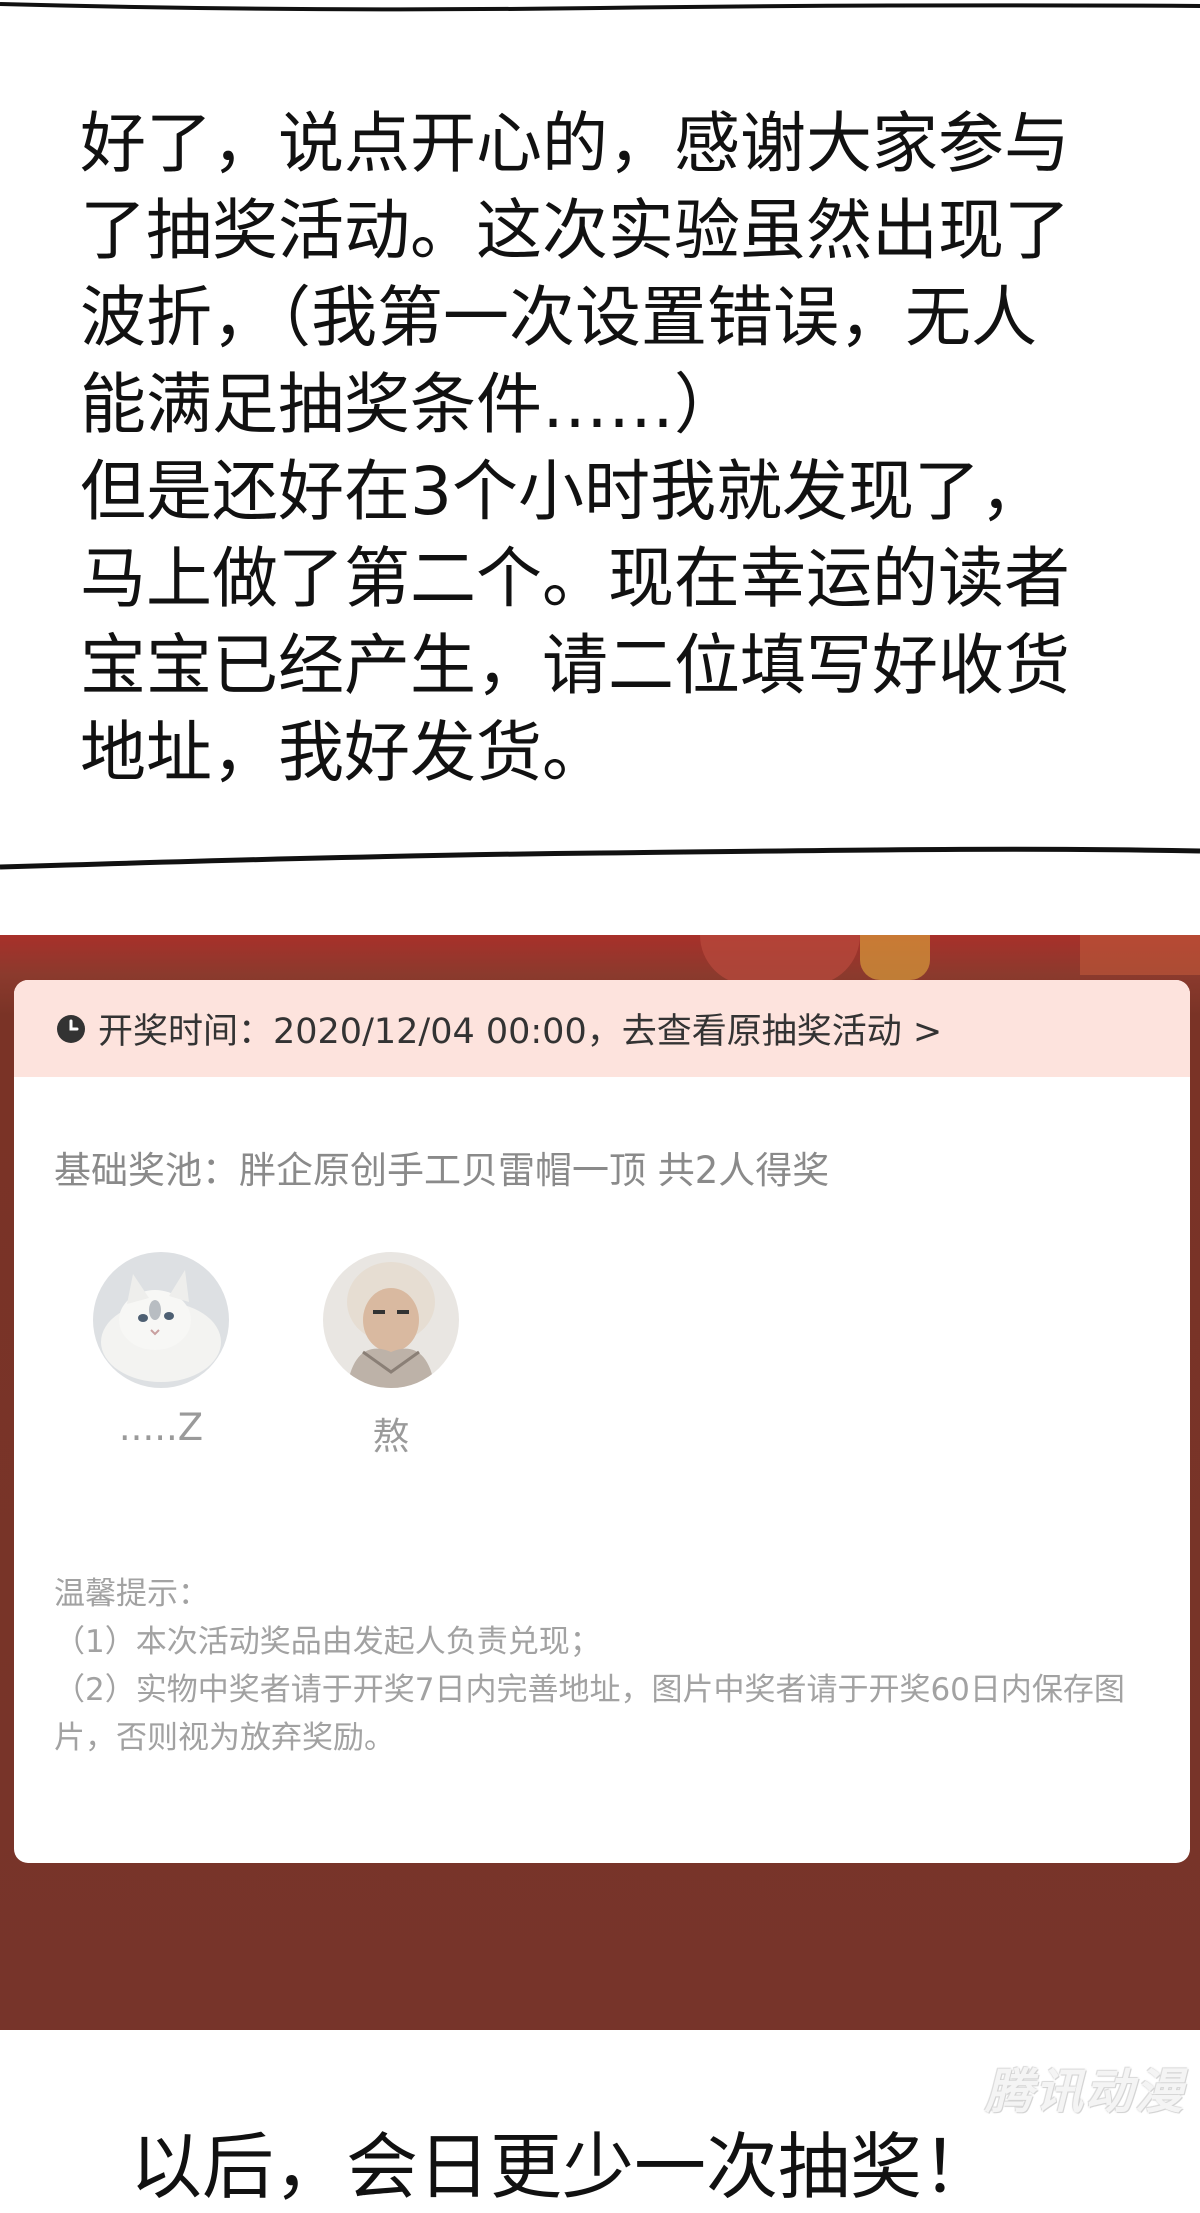 The width and height of the screenshot is (1200, 2213). I want to click on person-avatar-icon, so click(391, 1320).